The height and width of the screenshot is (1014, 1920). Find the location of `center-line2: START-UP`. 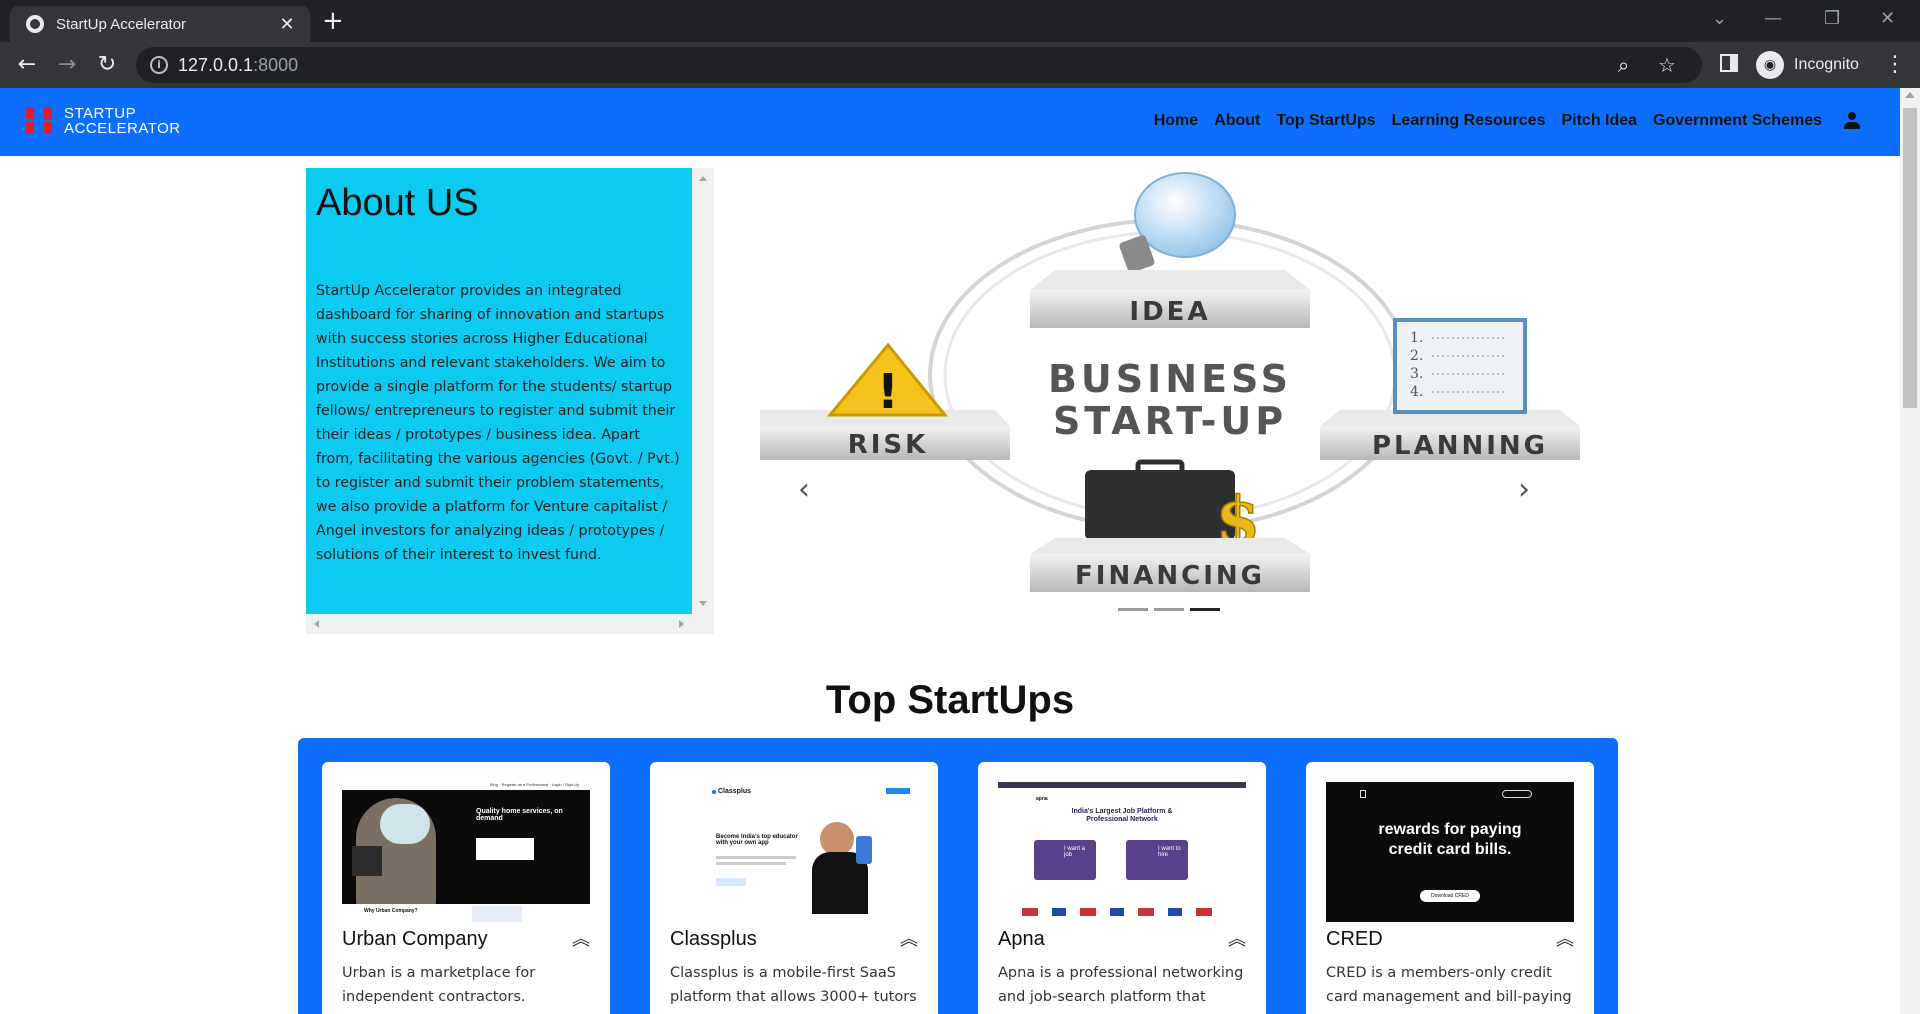

center-line2: START-UP is located at coordinates (1170, 421).